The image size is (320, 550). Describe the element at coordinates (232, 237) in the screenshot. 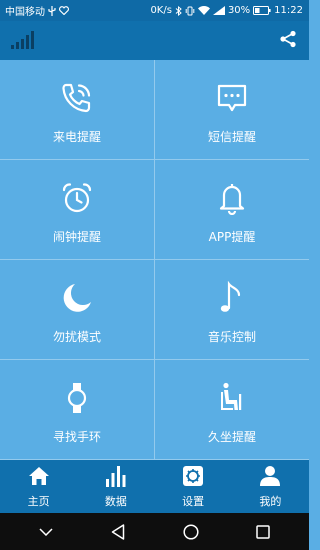

I see `feature-label: APP提醒` at that location.